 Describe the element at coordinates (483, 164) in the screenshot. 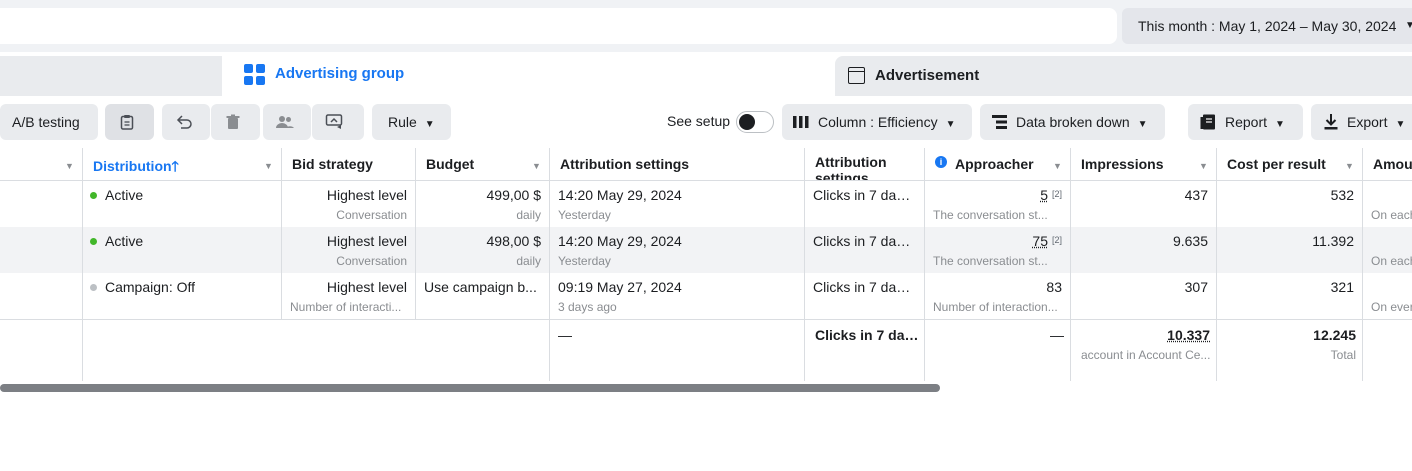

I see `column-header-budget: Budget ▼` at that location.